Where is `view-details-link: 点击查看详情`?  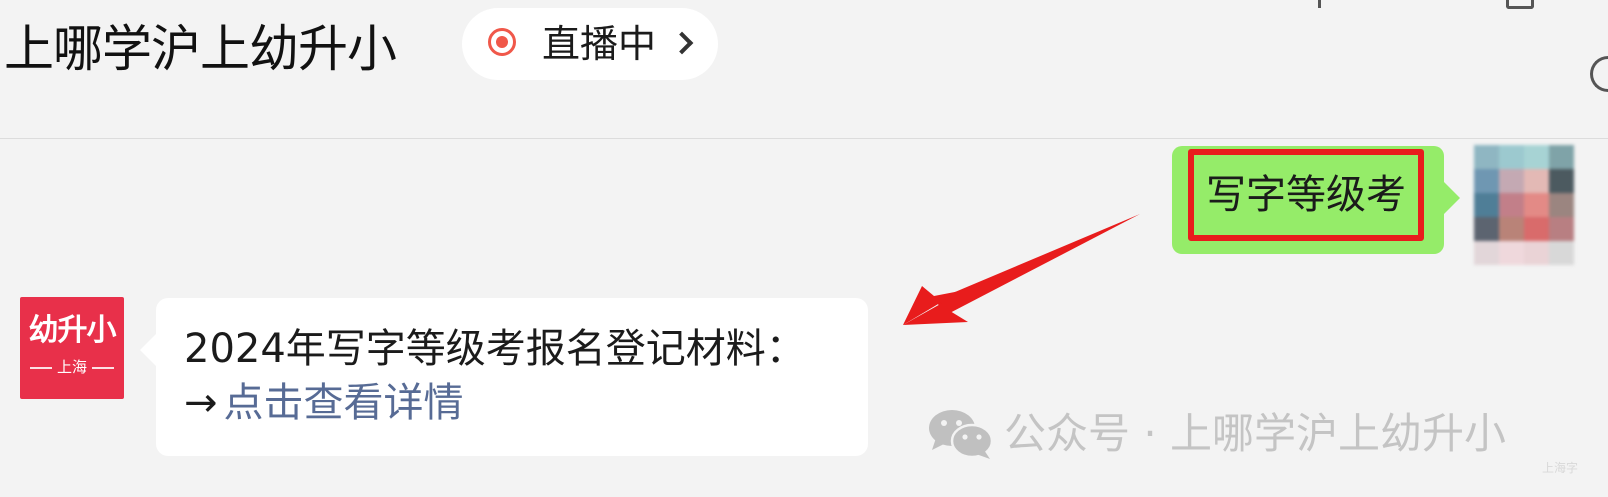
view-details-link: 点击查看详情 is located at coordinates (344, 403).